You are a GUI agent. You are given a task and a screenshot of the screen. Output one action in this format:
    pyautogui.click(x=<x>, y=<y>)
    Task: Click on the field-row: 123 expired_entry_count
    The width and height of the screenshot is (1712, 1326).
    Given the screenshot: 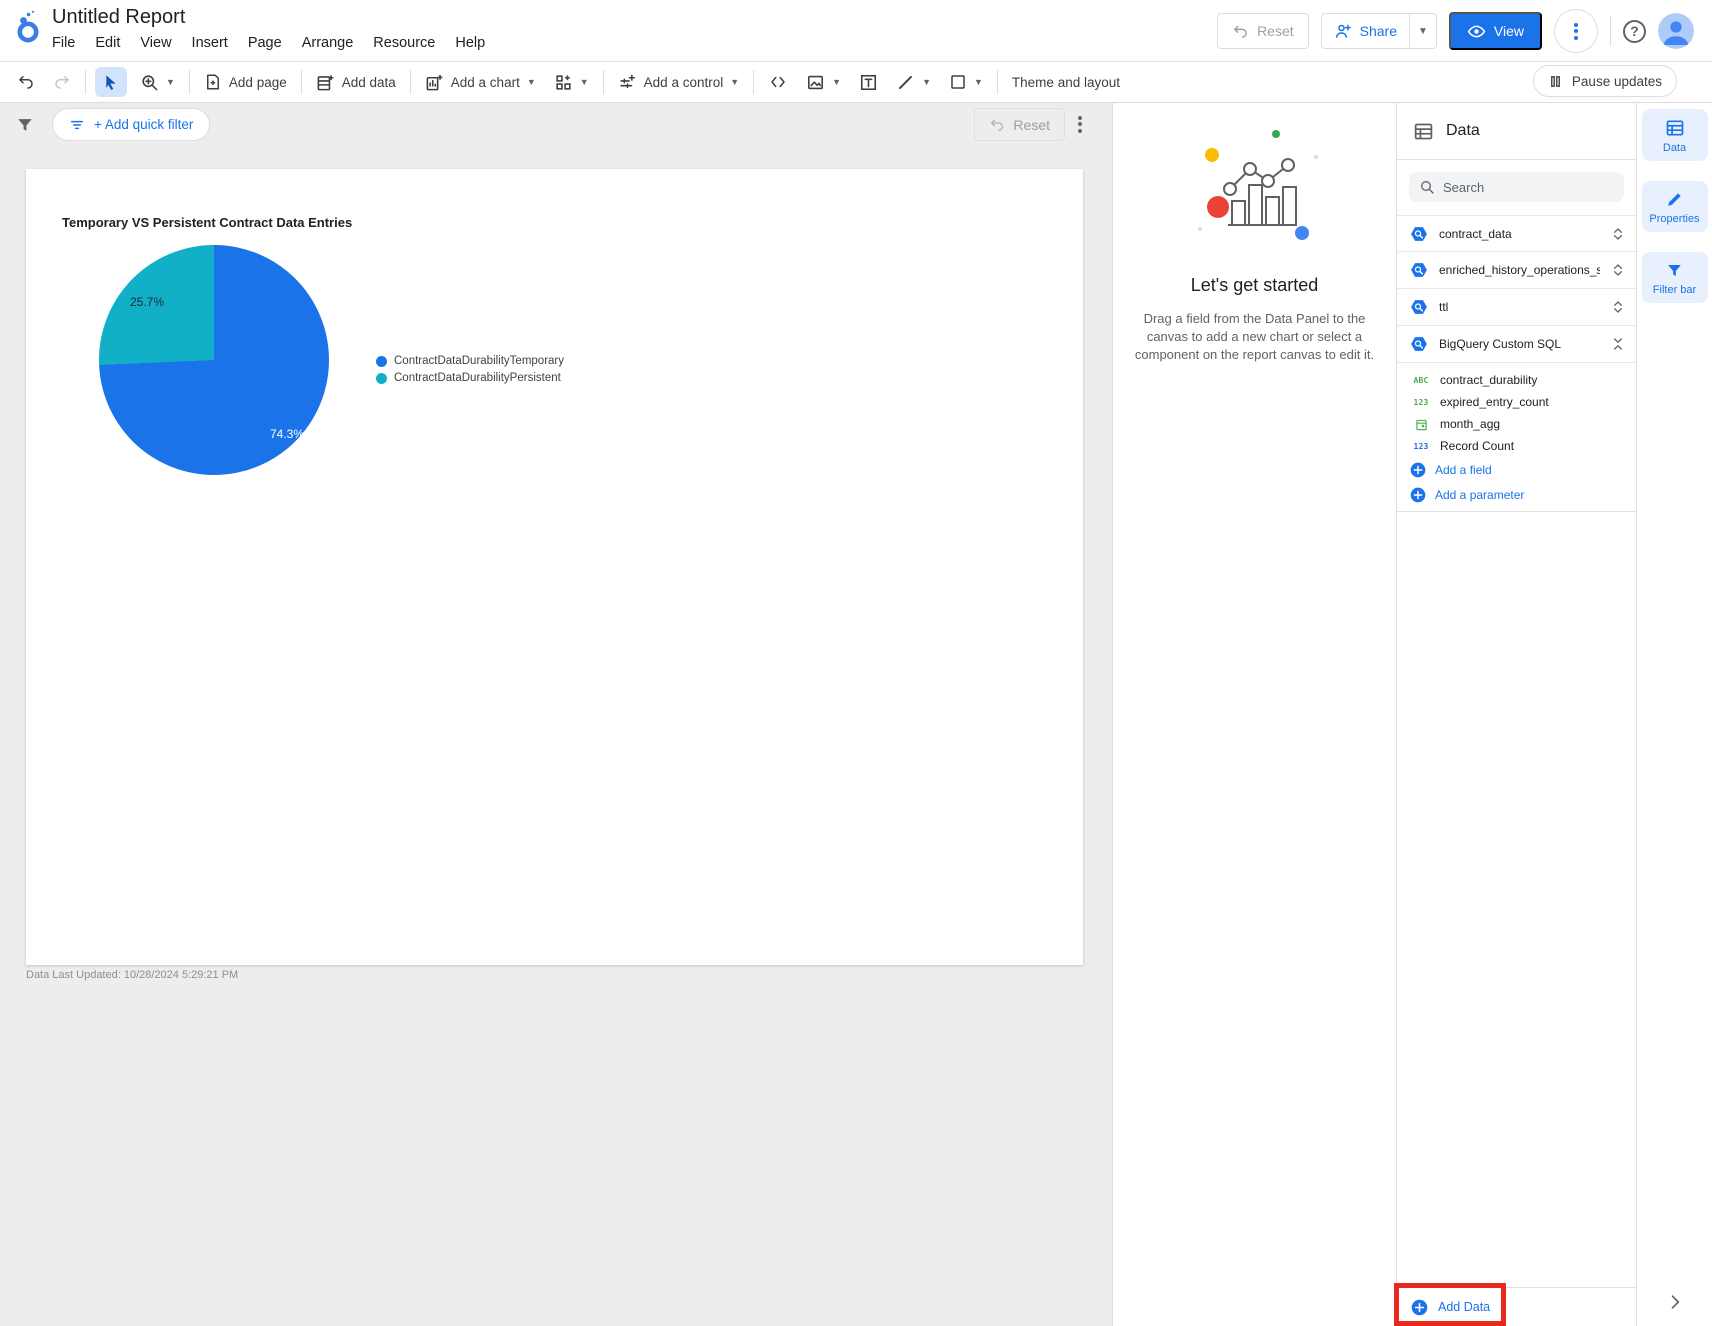 What is the action you would take?
    pyautogui.click(x=1516, y=402)
    